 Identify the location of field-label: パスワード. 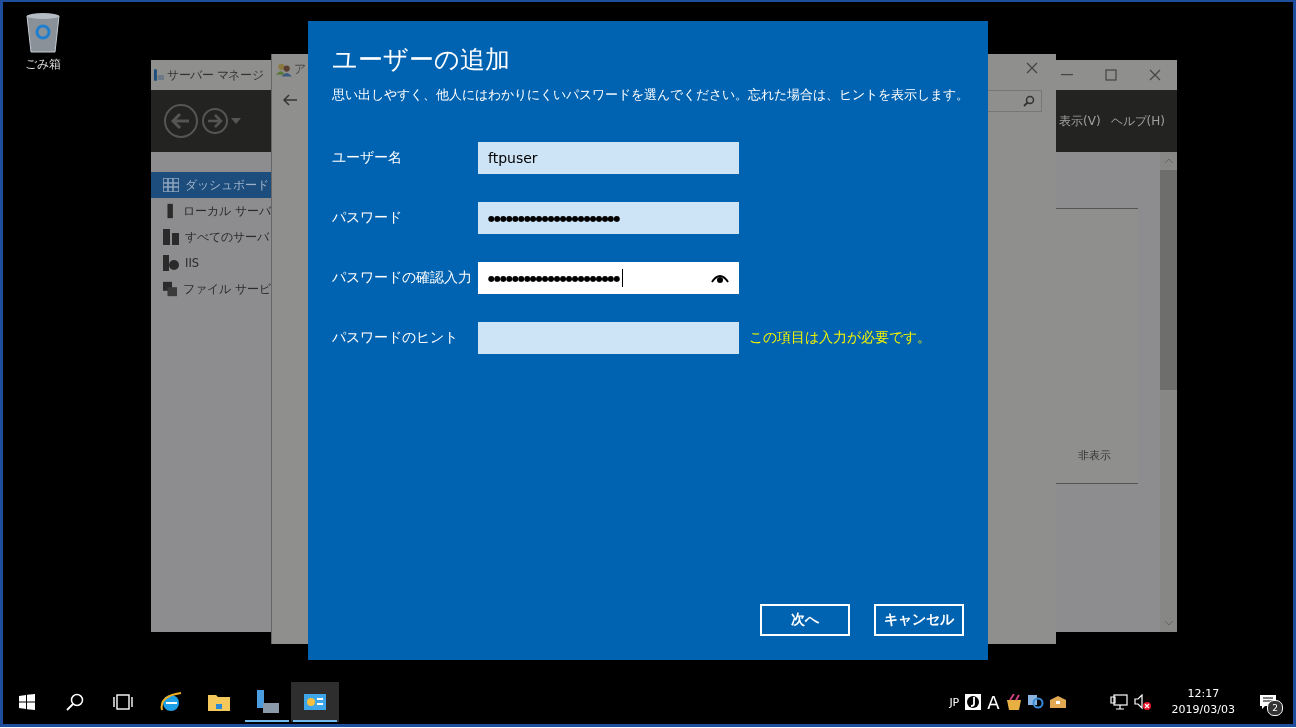
(367, 218).